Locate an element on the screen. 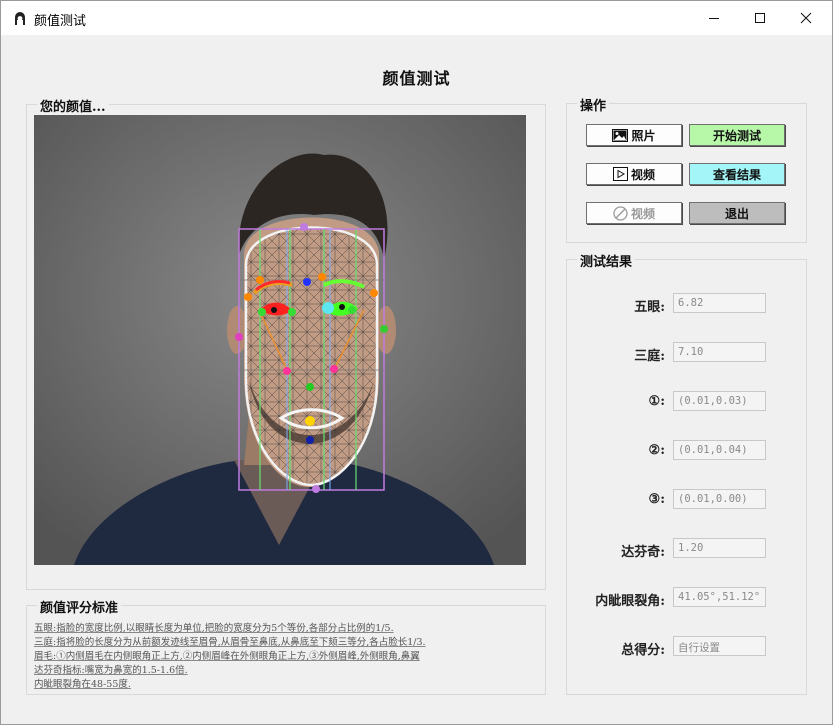 The image size is (833, 725). exit-button-label: 退出 is located at coordinates (736, 213).